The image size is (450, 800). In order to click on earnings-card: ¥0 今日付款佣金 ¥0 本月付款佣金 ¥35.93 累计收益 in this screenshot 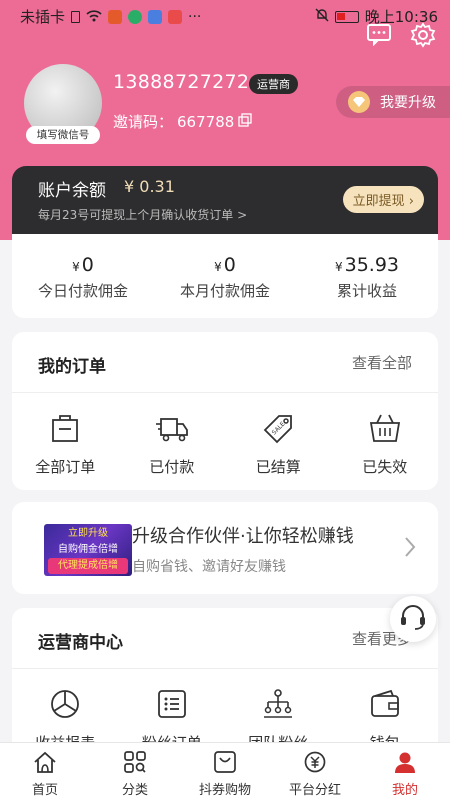, I will do `click(225, 276)`.